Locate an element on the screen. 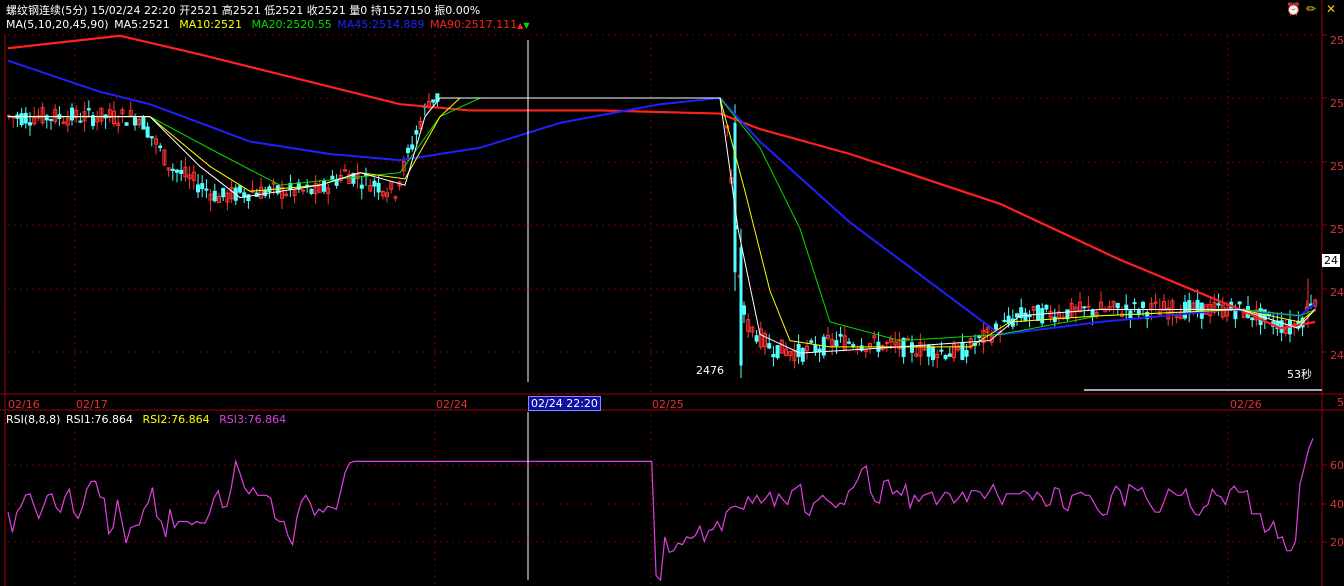 The image size is (1344, 586). date-label-0225: 02/25 is located at coordinates (668, 404).